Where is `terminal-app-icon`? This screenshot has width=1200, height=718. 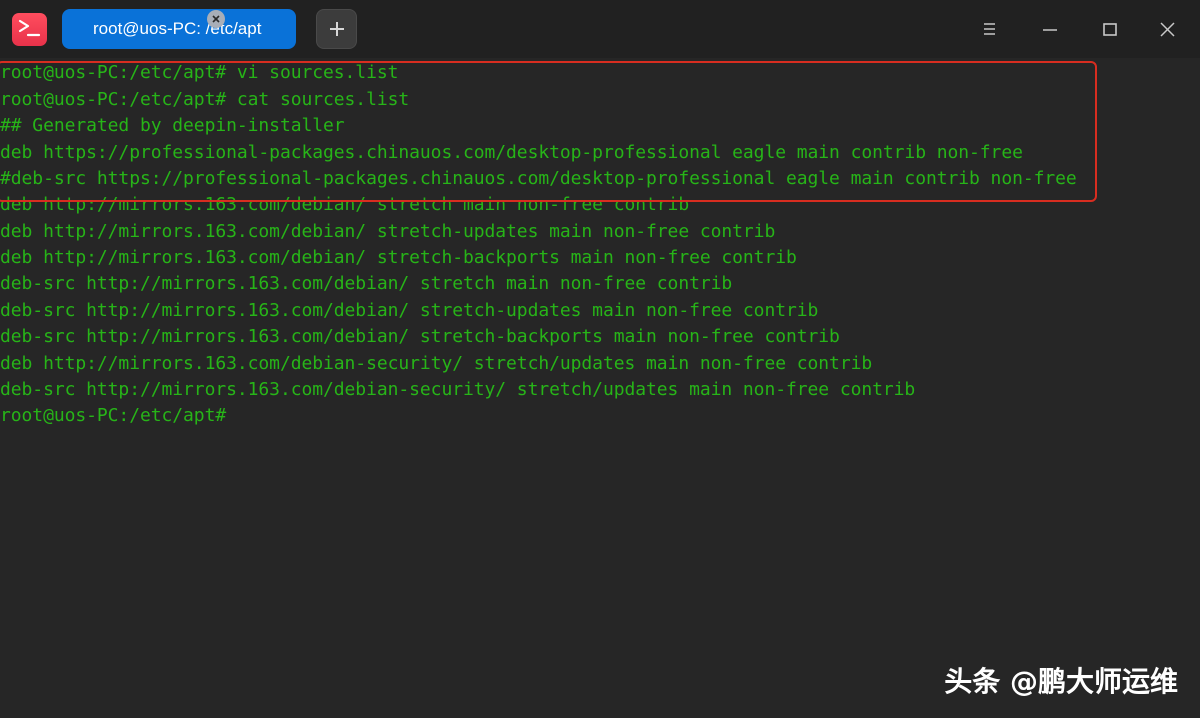
terminal-app-icon is located at coordinates (29, 29).